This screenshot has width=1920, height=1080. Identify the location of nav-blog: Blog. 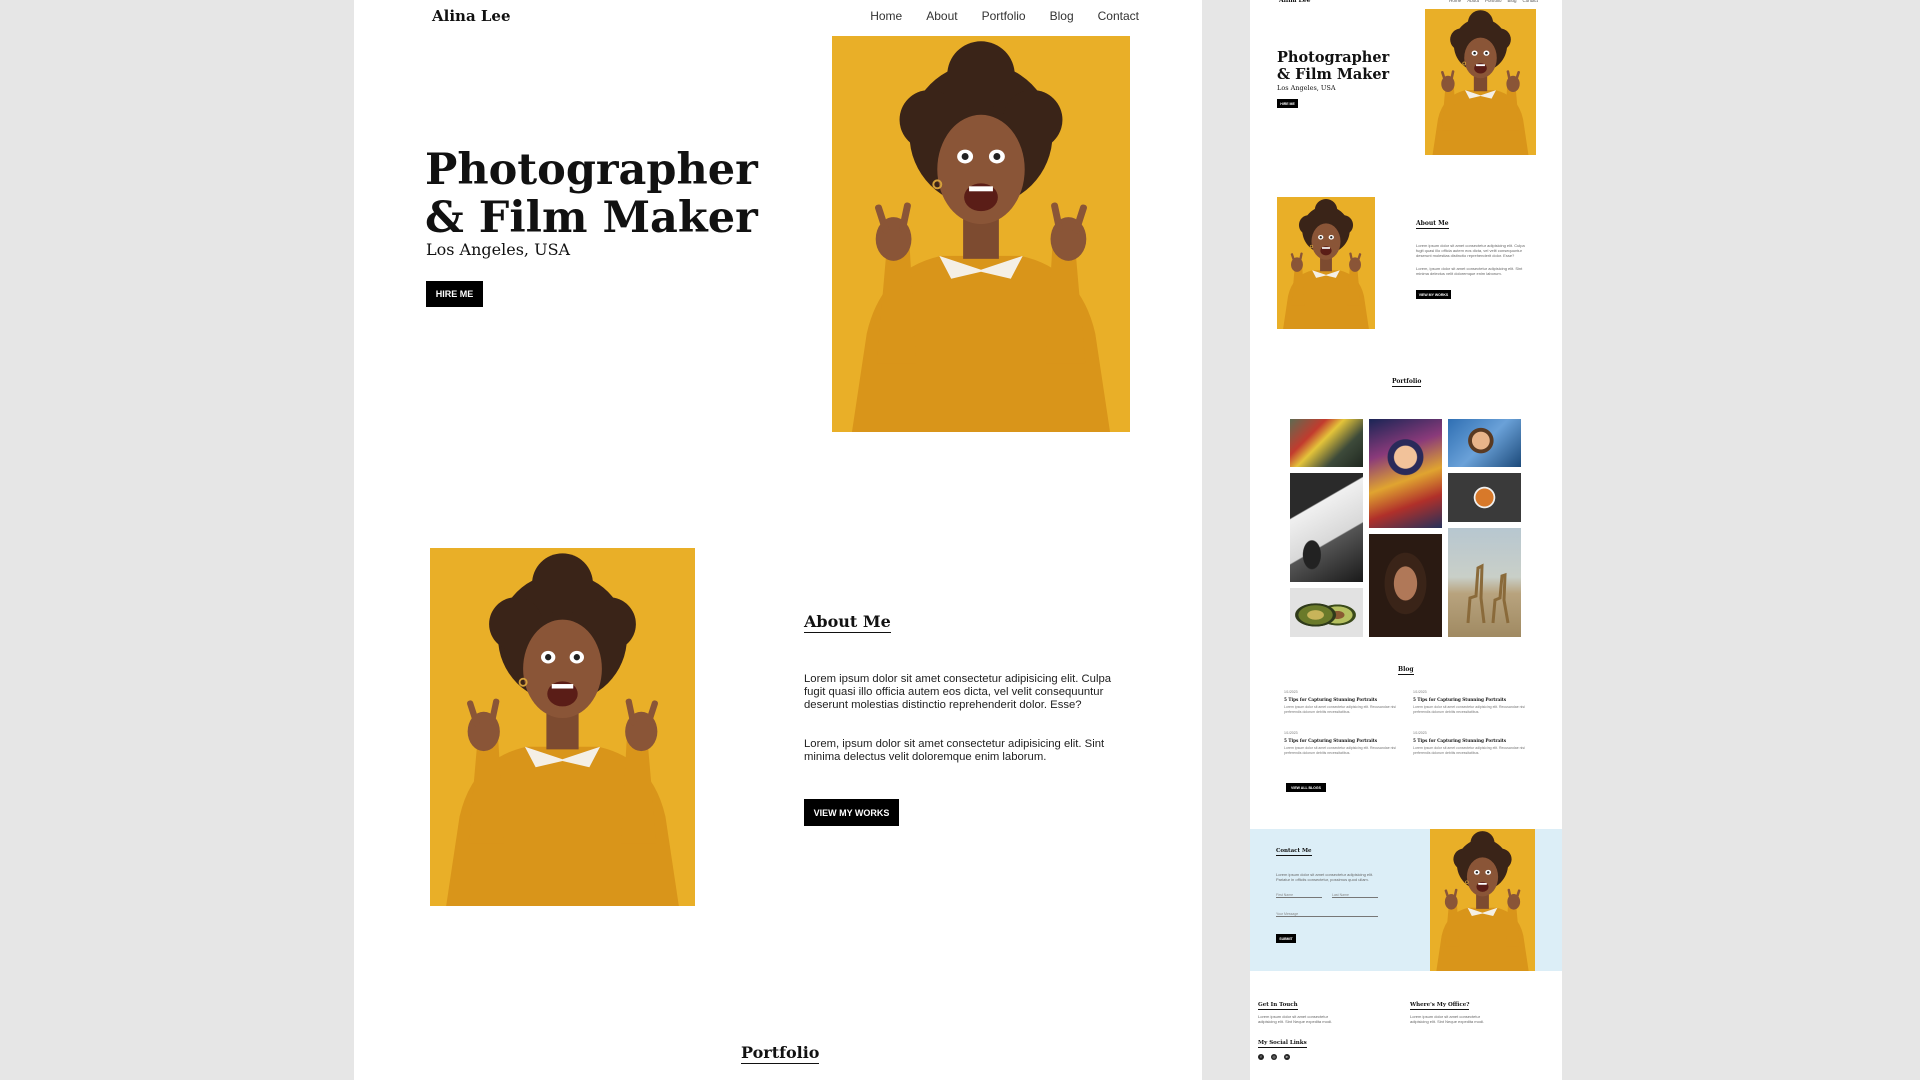
(1062, 16).